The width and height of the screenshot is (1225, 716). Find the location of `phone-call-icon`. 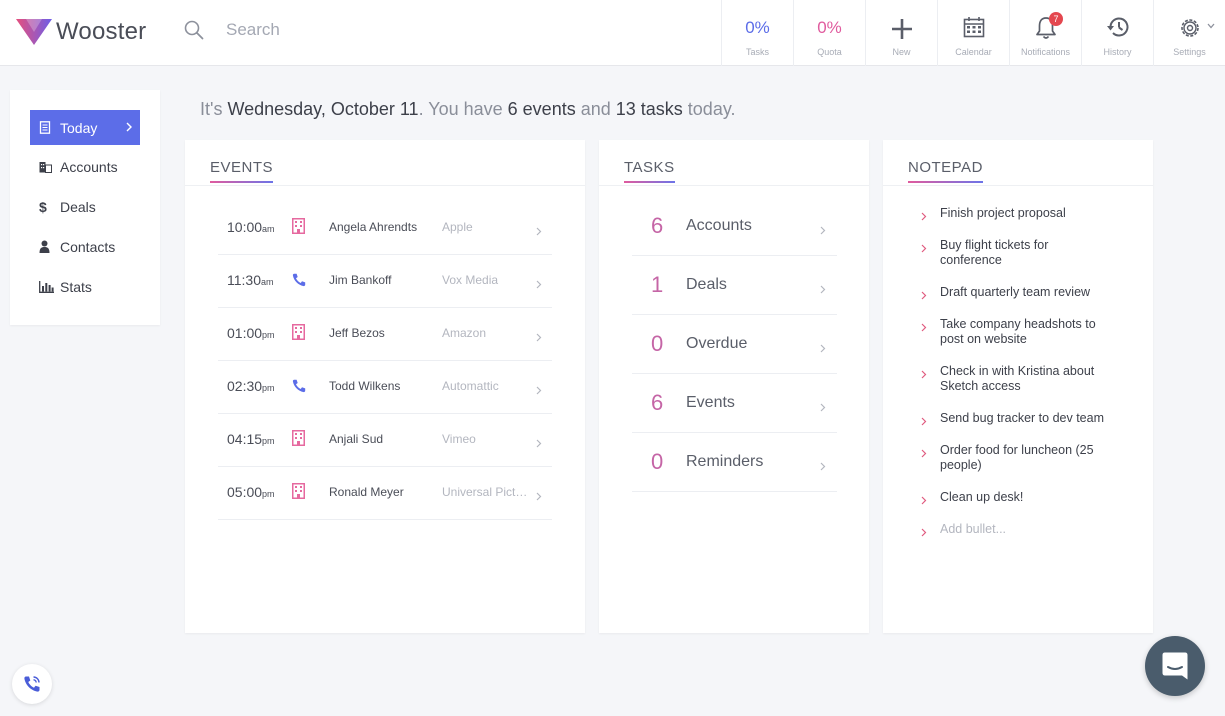

phone-call-icon is located at coordinates (32, 684).